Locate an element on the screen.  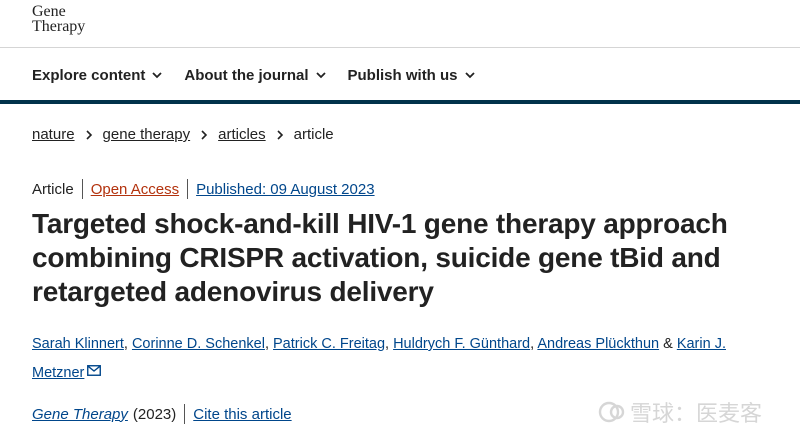
header-divider is located at coordinates (400, 47).